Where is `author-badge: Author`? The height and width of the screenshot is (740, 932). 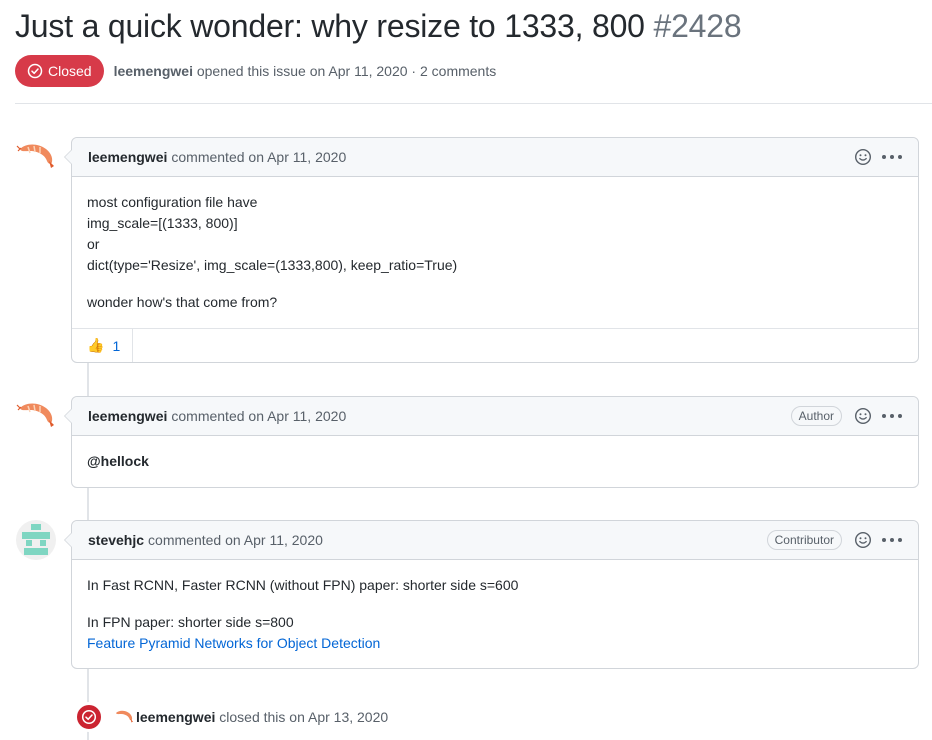 author-badge: Author is located at coordinates (816, 416).